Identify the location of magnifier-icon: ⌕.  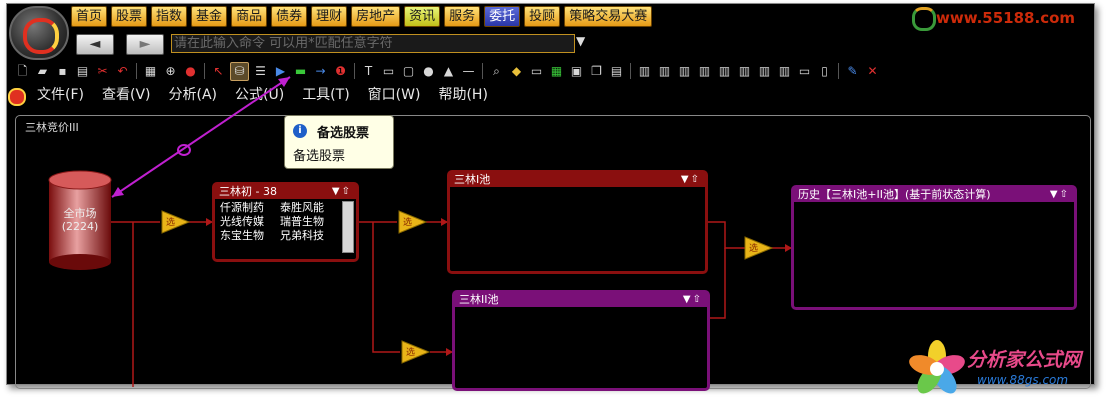
(496, 71).